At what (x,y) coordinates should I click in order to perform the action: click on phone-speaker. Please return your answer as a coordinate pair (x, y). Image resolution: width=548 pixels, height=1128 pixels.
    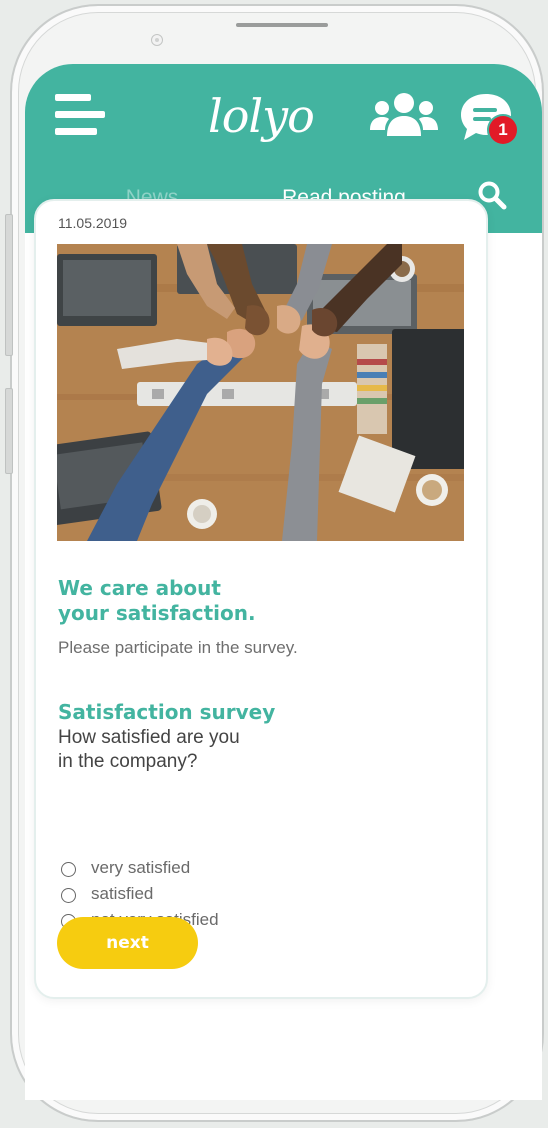
    Looking at the image, I should click on (282, 25).